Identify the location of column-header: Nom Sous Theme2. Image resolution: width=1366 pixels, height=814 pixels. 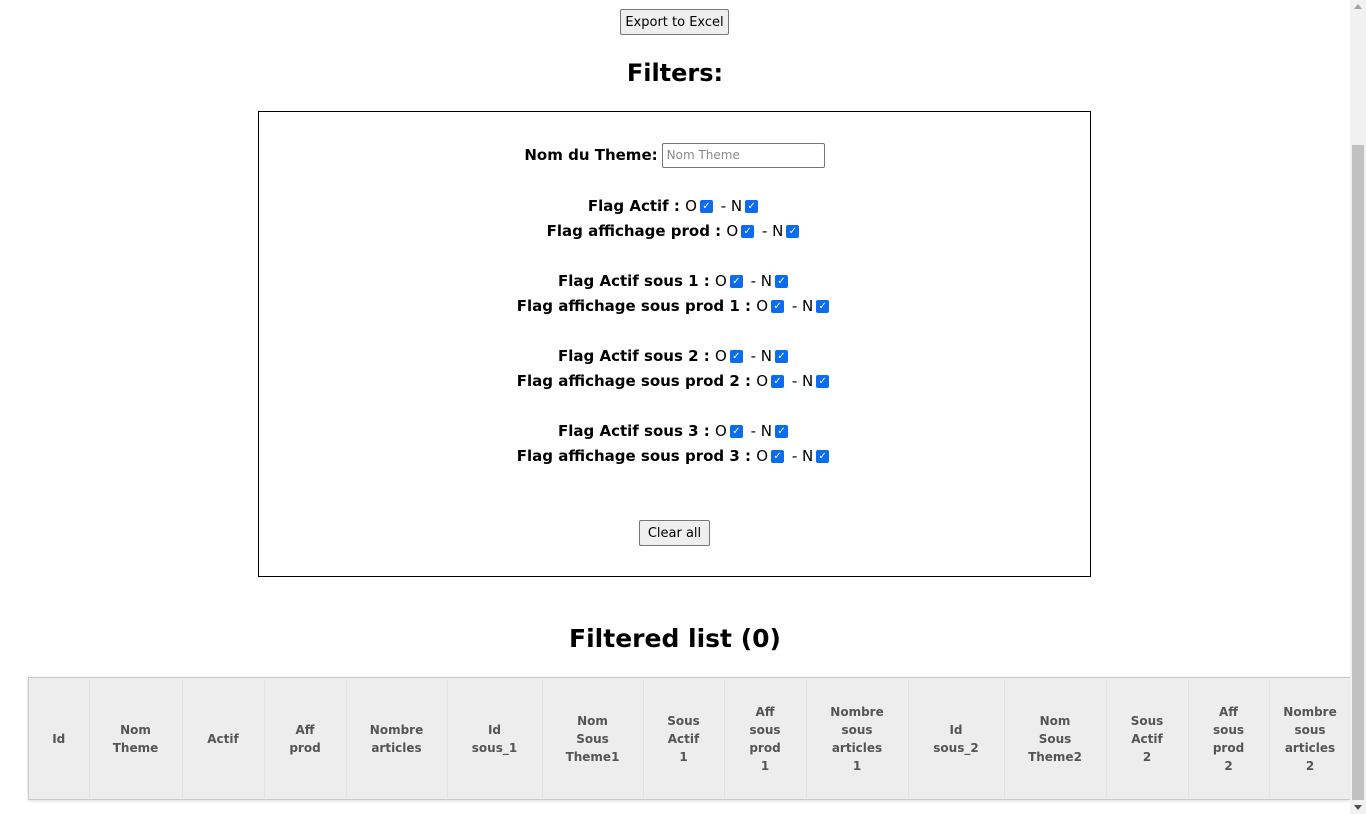
(1055, 738).